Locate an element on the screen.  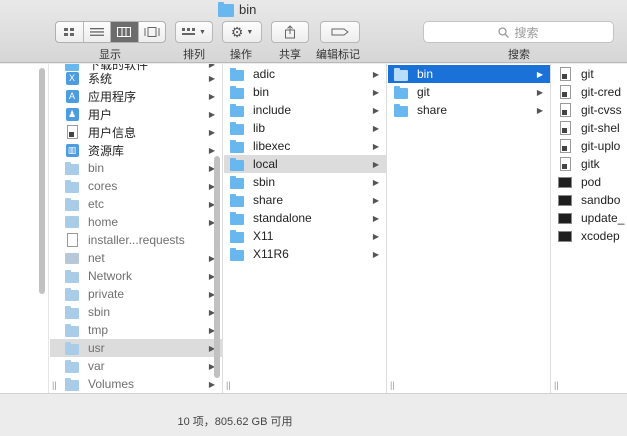
list-item: git-uplo is located at coordinates (589, 146).